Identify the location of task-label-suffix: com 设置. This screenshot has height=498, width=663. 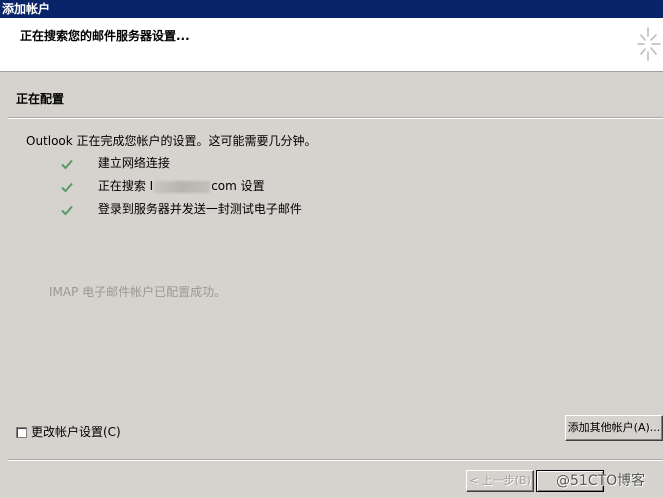
(238, 186).